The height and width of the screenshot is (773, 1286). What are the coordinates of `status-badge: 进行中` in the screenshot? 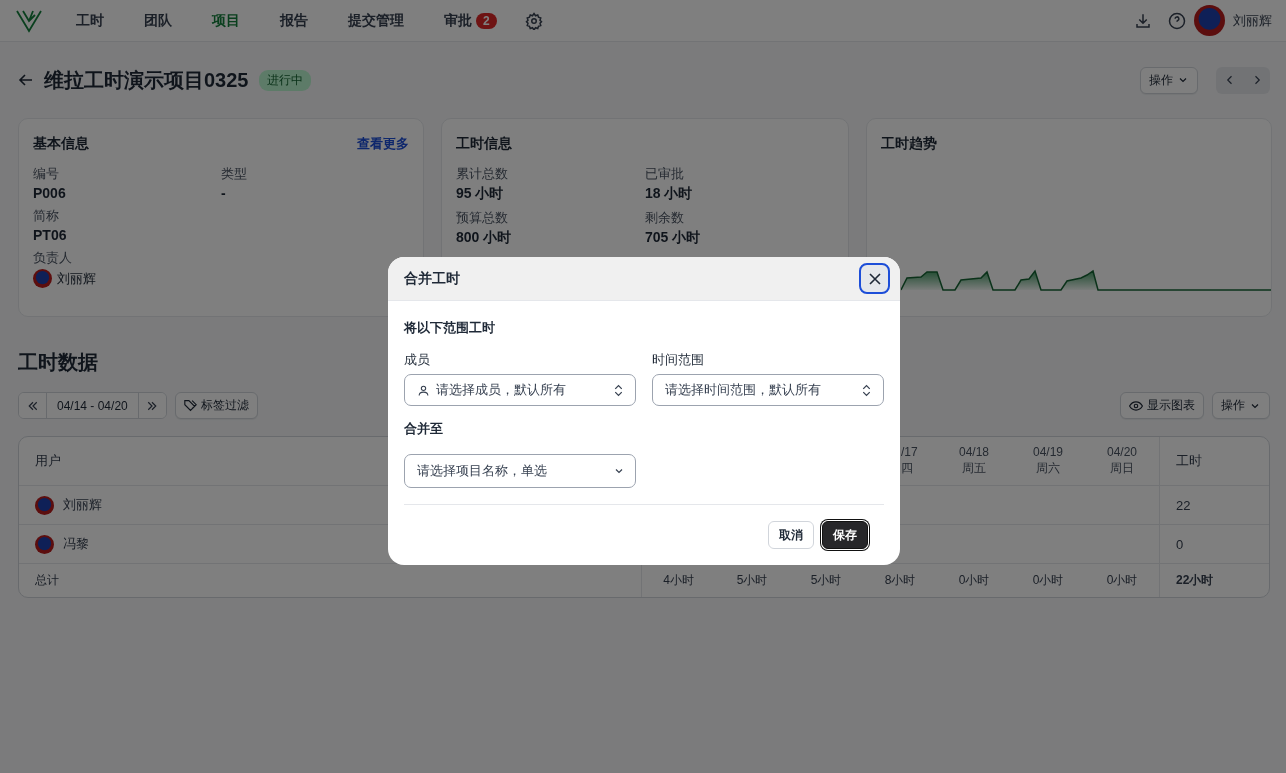 It's located at (284, 80).